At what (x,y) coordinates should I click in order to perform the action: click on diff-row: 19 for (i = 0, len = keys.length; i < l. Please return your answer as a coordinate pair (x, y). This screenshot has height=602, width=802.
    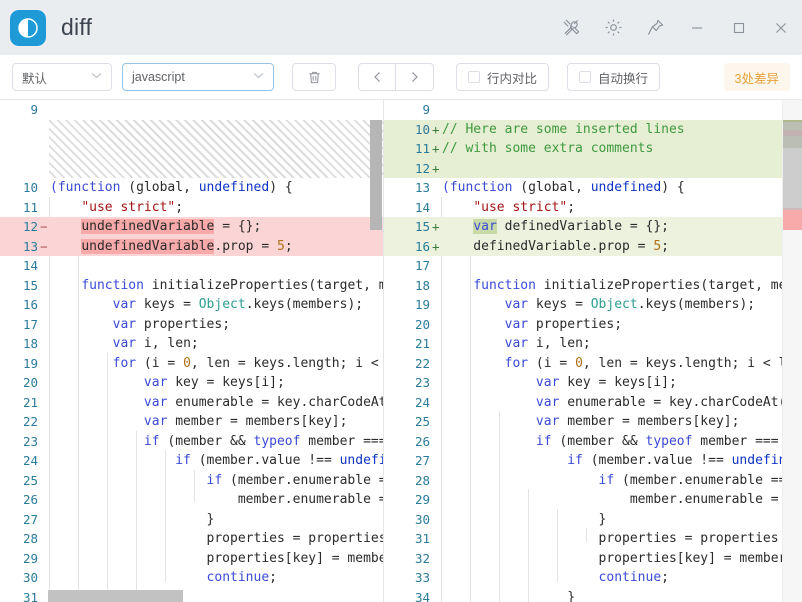
    Looking at the image, I should click on (191, 364).